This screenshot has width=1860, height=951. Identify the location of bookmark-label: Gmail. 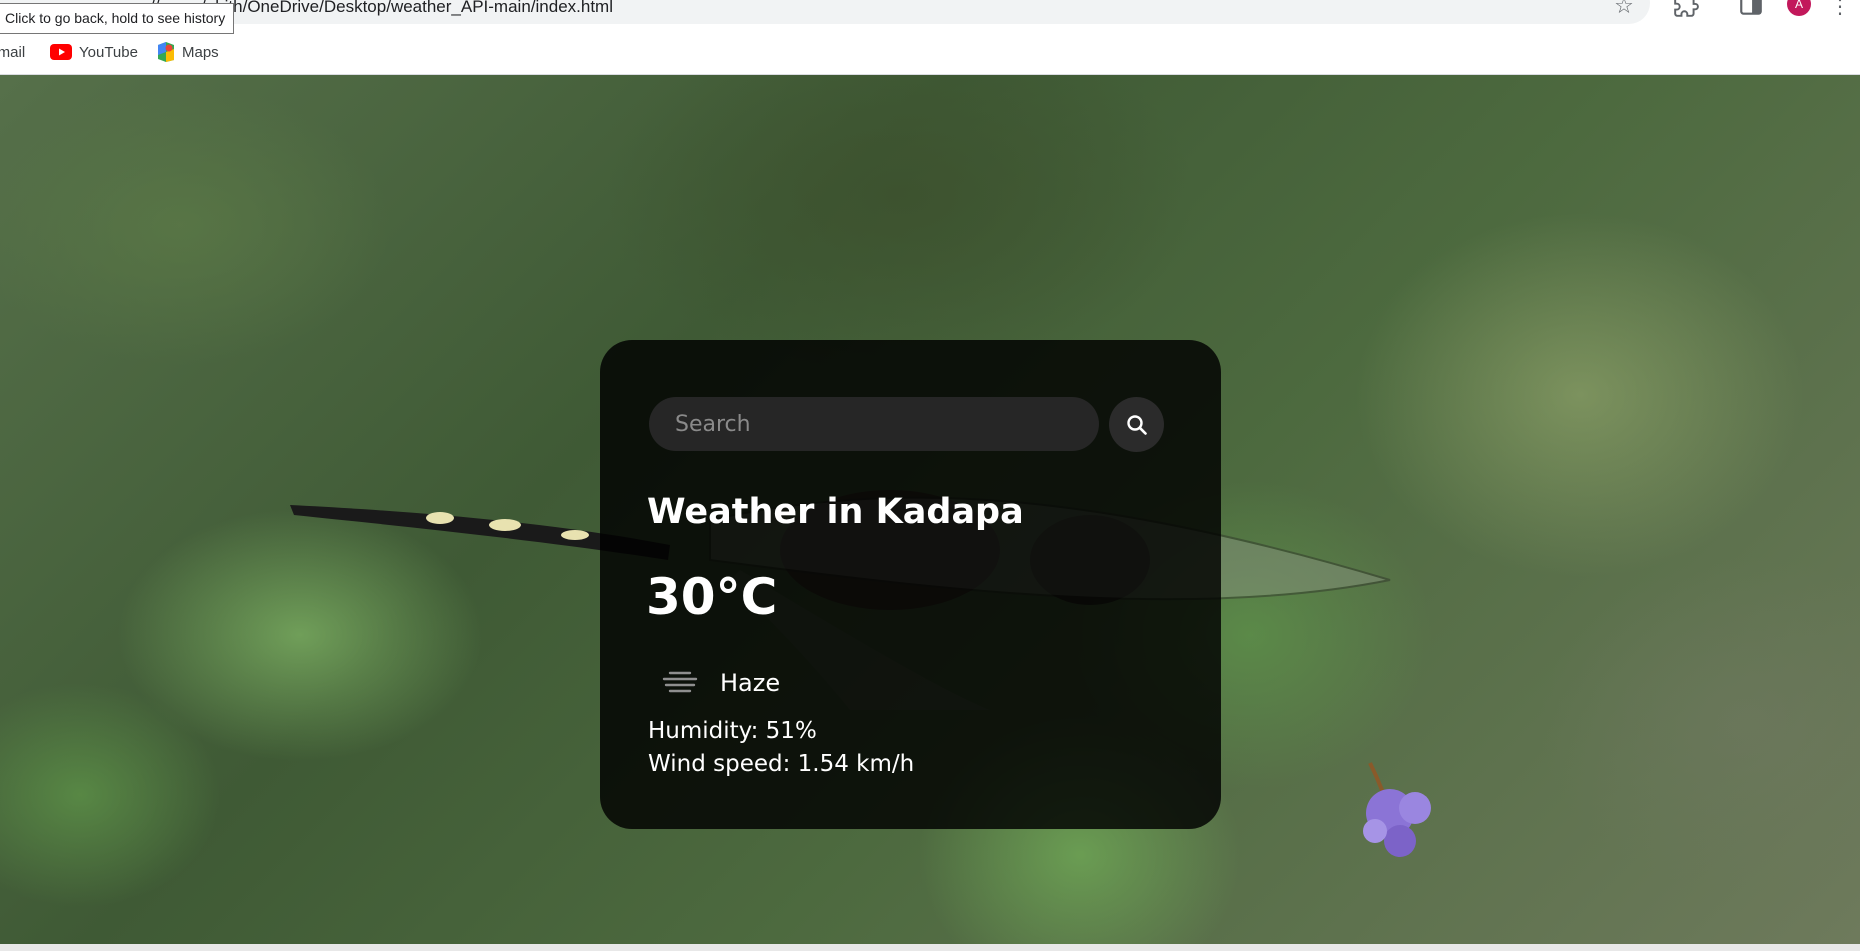
(13, 52).